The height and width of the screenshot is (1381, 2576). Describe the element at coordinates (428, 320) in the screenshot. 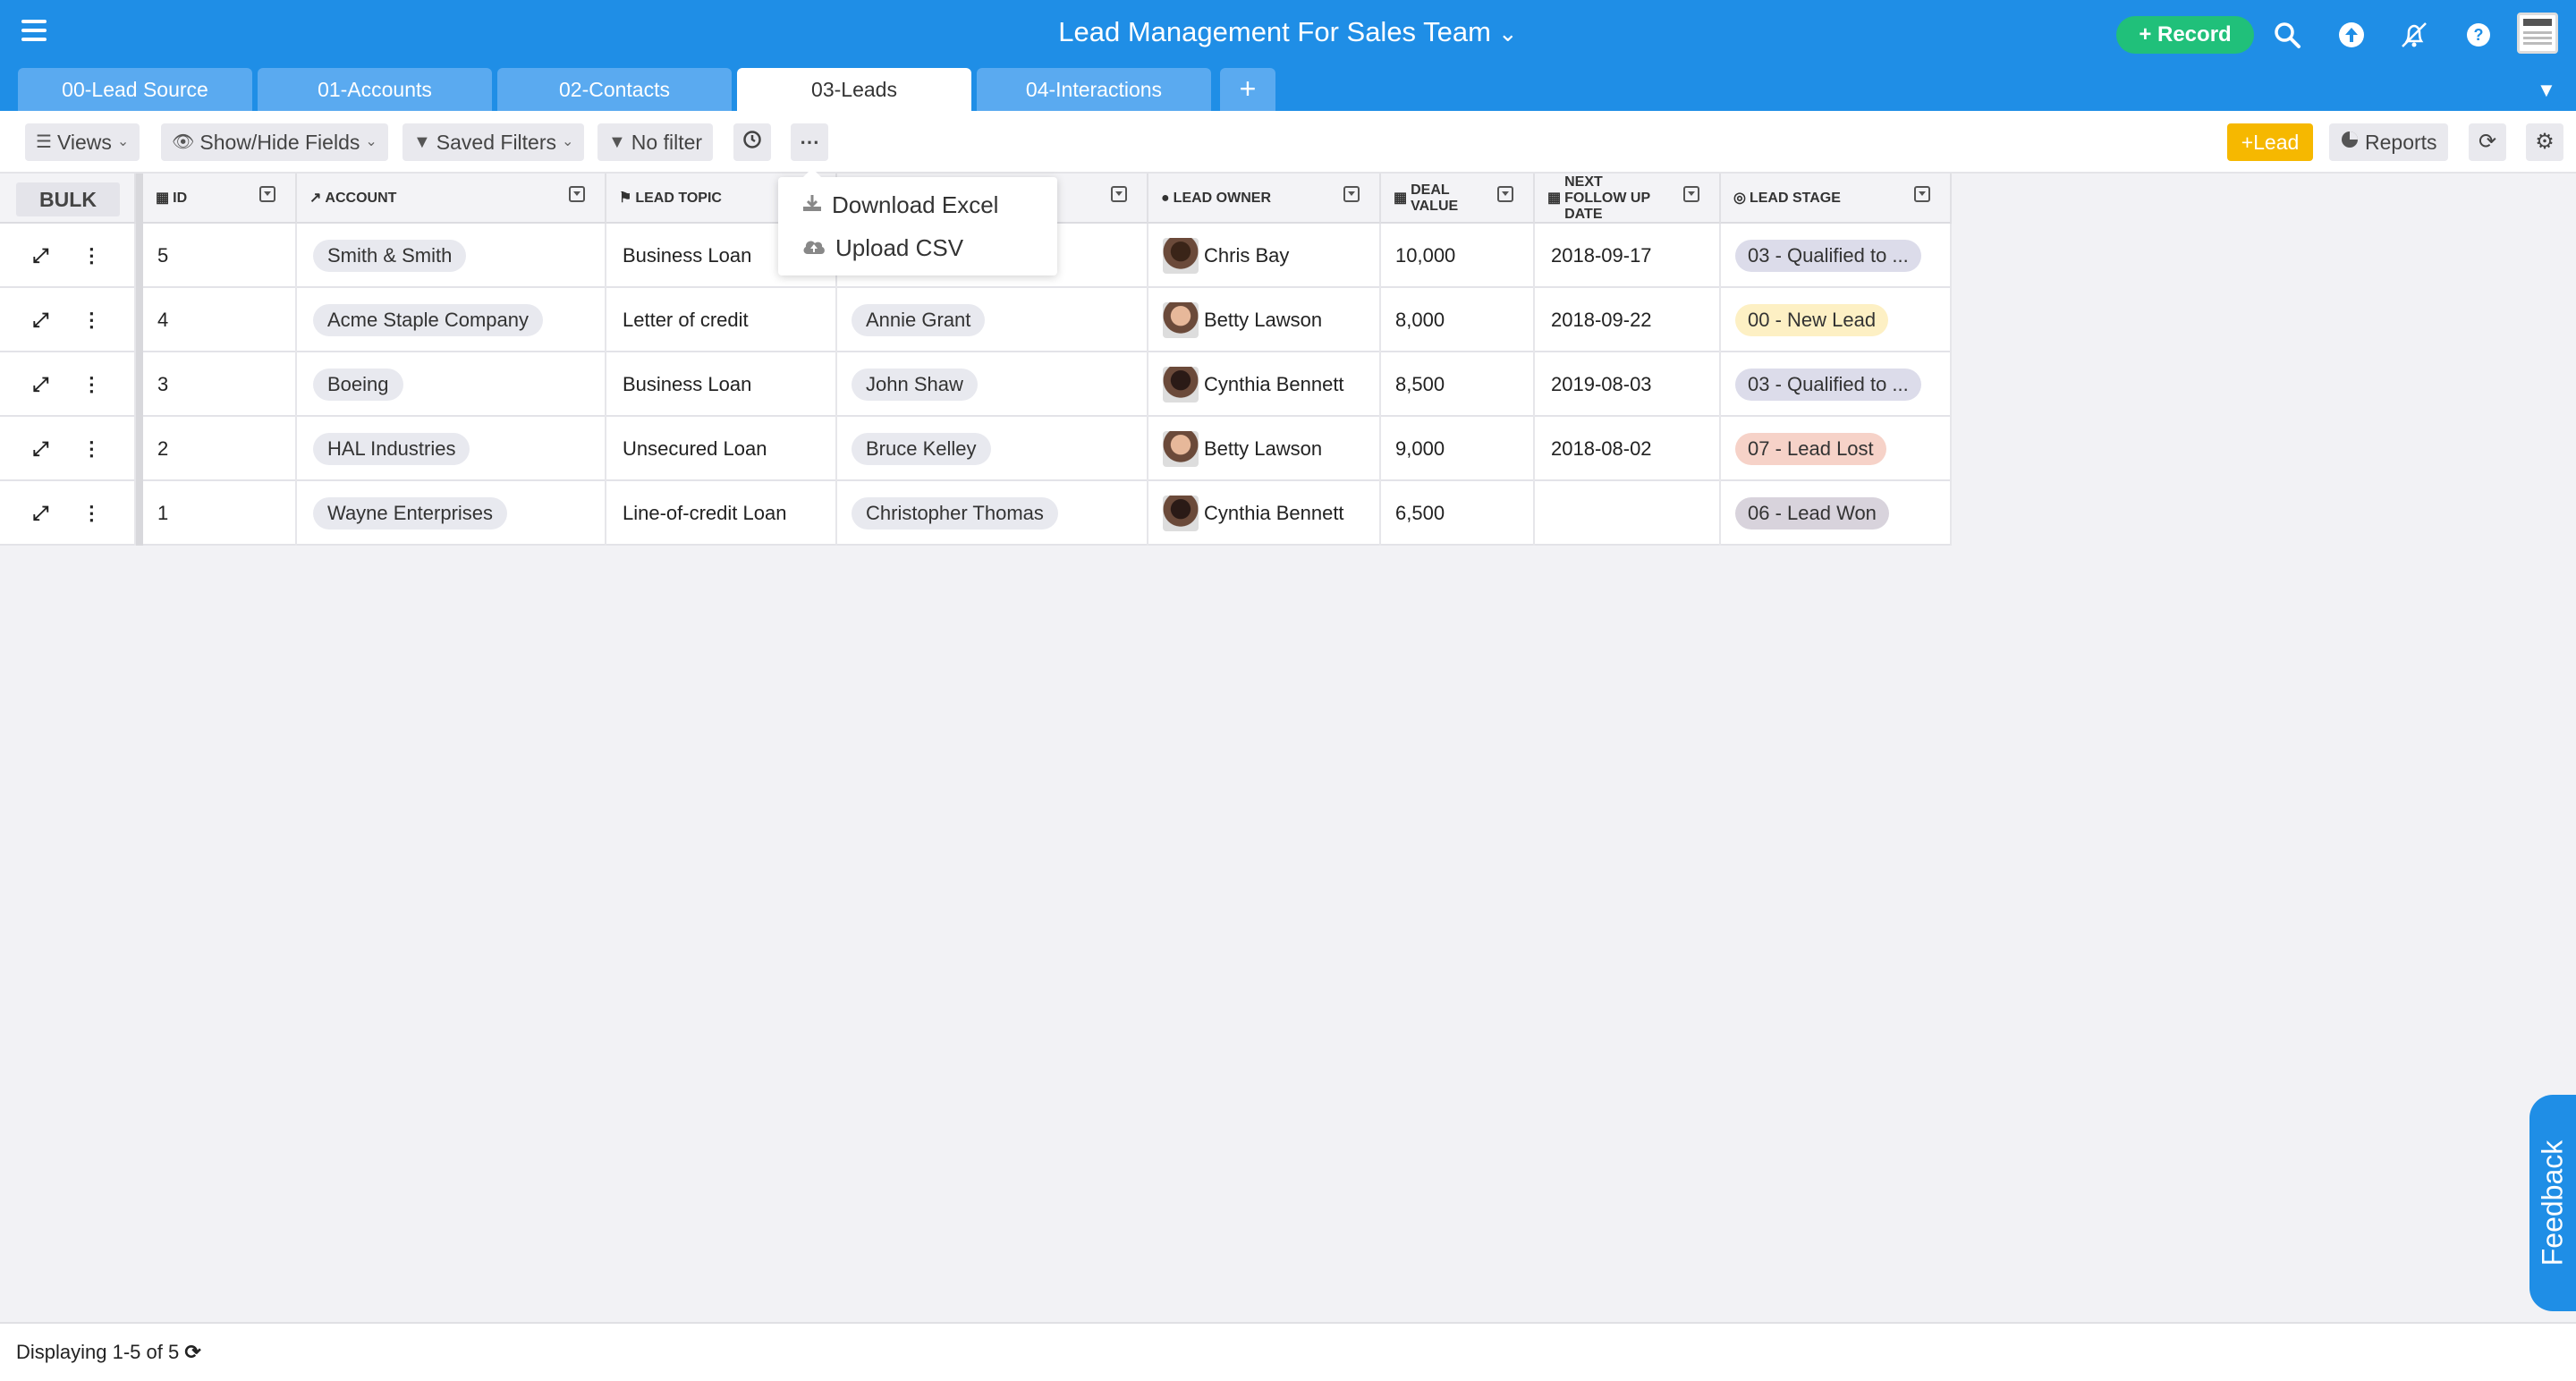

I see `account-link: Acme Staple Company` at that location.